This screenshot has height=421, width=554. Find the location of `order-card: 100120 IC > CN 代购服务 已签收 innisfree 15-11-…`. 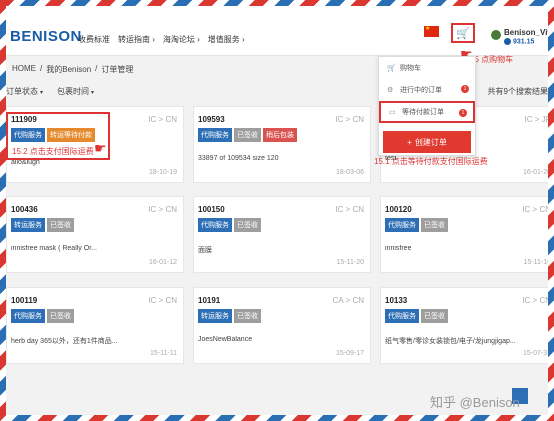

order-card: 100120 IC > CN 代购服务 已签收 innisfree 15-11-… is located at coordinates (464, 234).